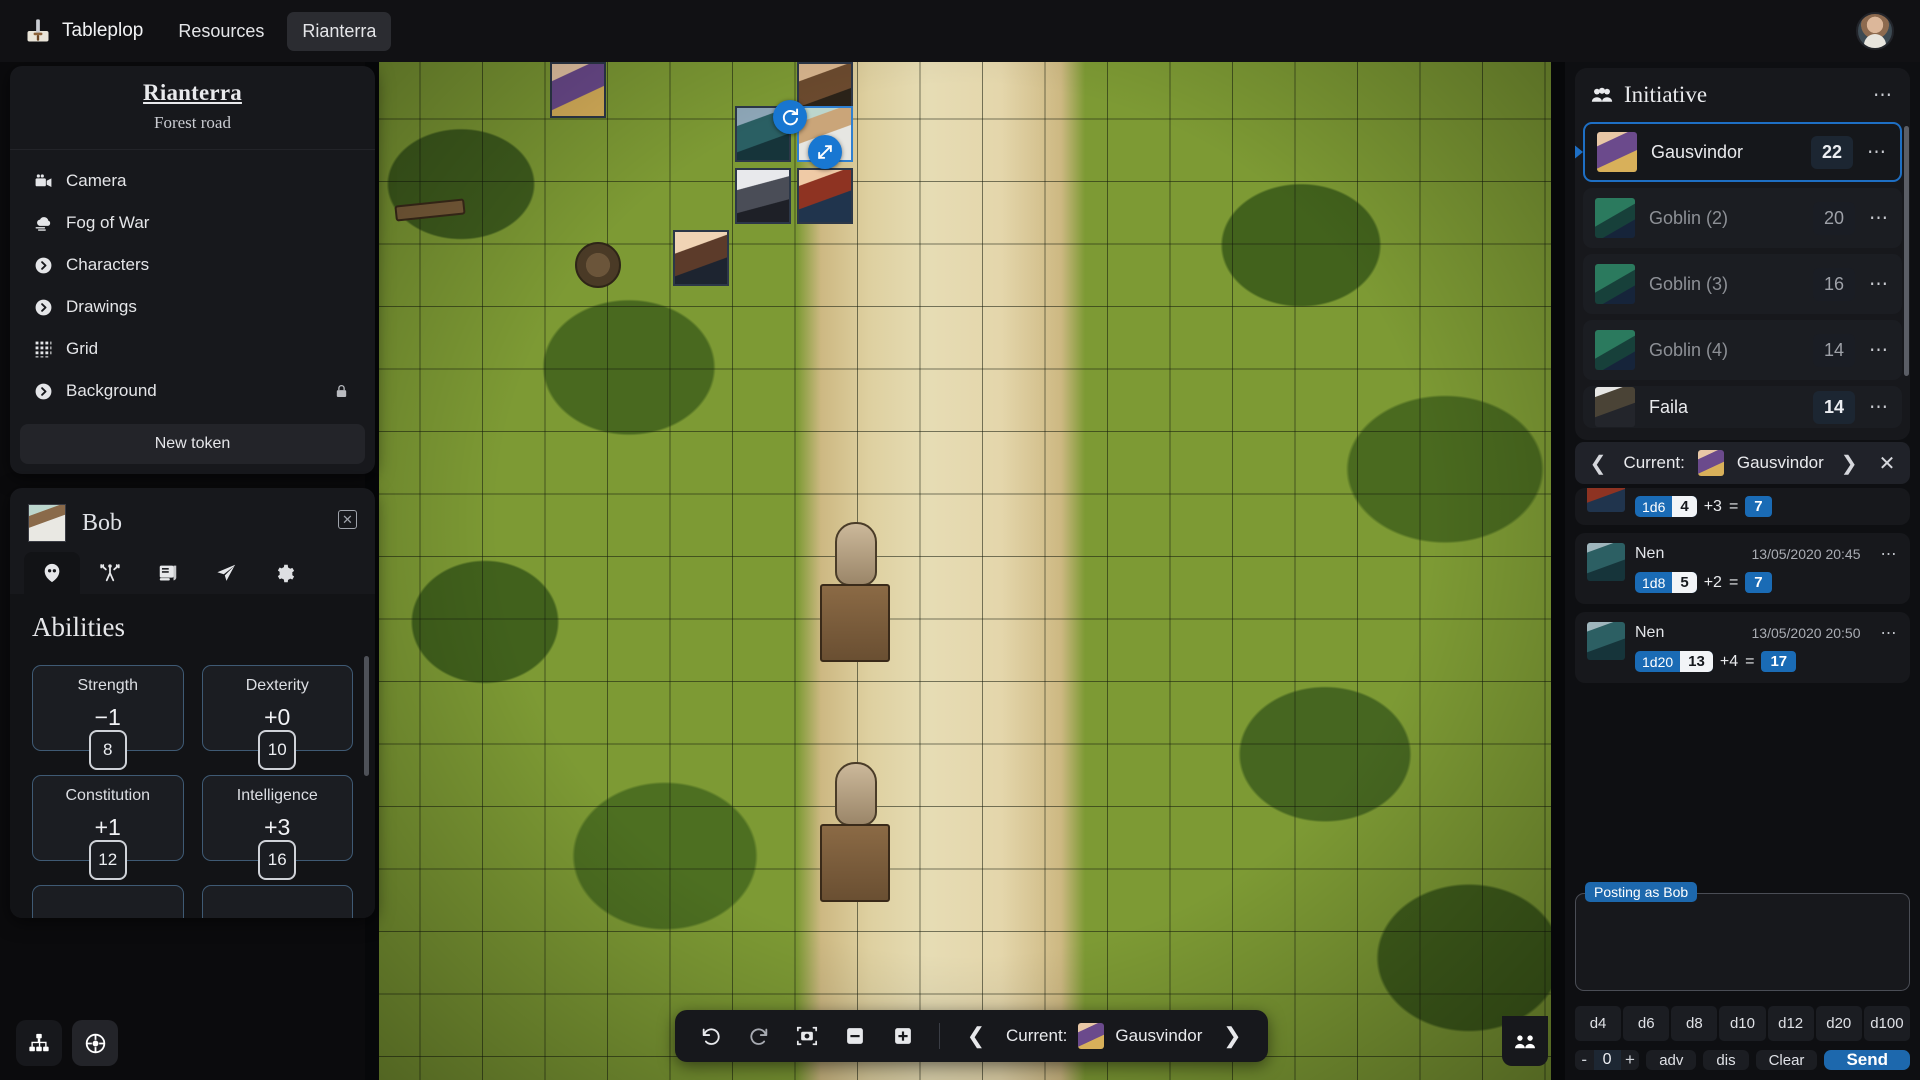 This screenshot has width=1920, height=1080. I want to click on brand: Tableplop, so click(84, 31).